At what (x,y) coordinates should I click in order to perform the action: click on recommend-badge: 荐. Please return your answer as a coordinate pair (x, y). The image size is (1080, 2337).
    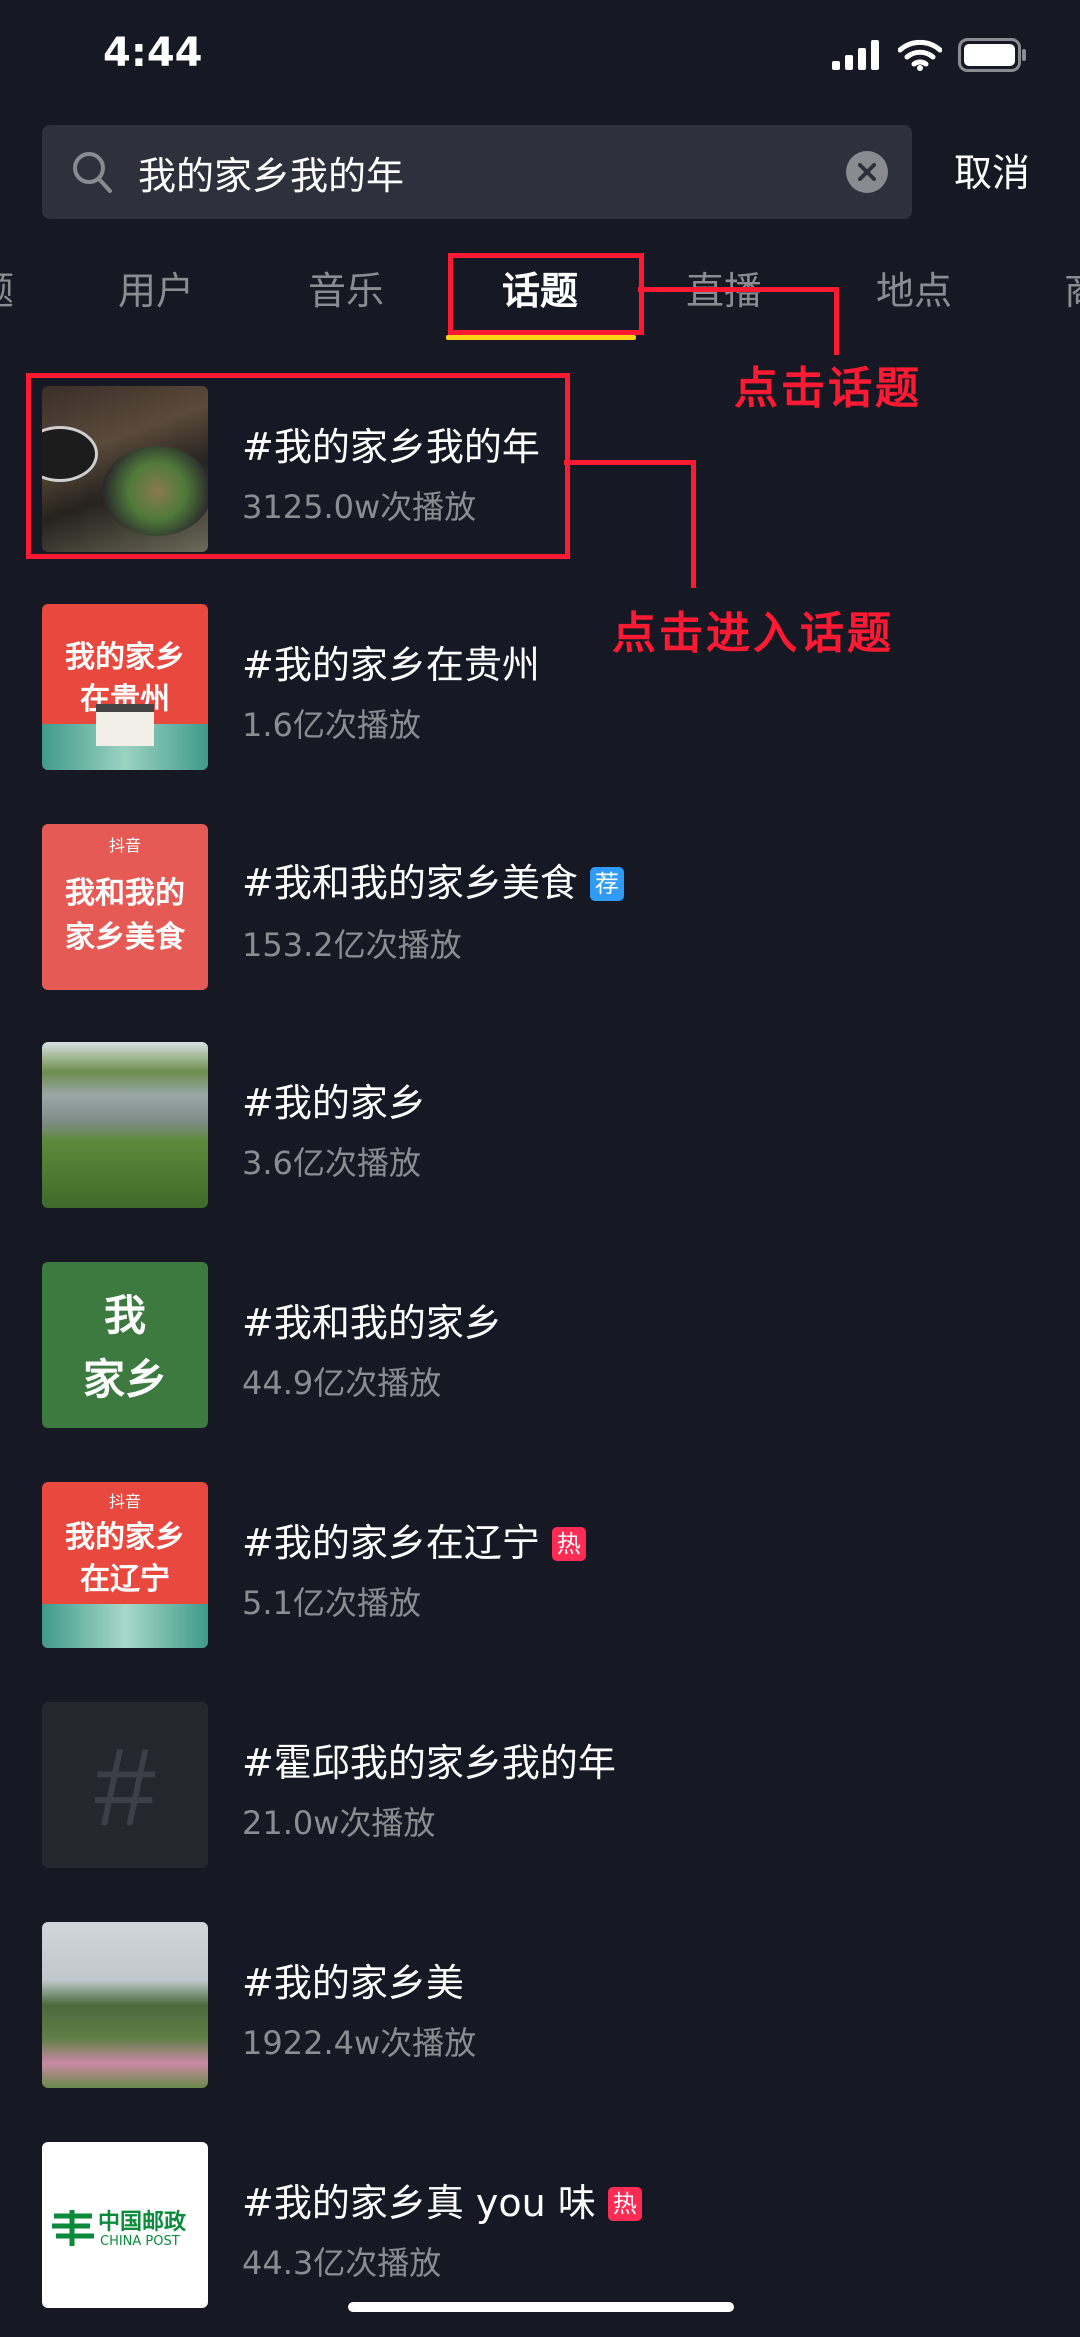
    Looking at the image, I should click on (606, 884).